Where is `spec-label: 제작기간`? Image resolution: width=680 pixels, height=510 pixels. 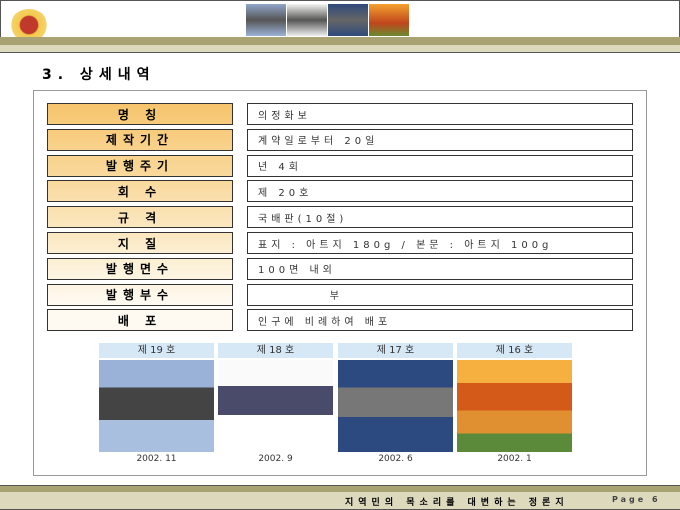
spec-label: 제작기간 is located at coordinates (140, 139).